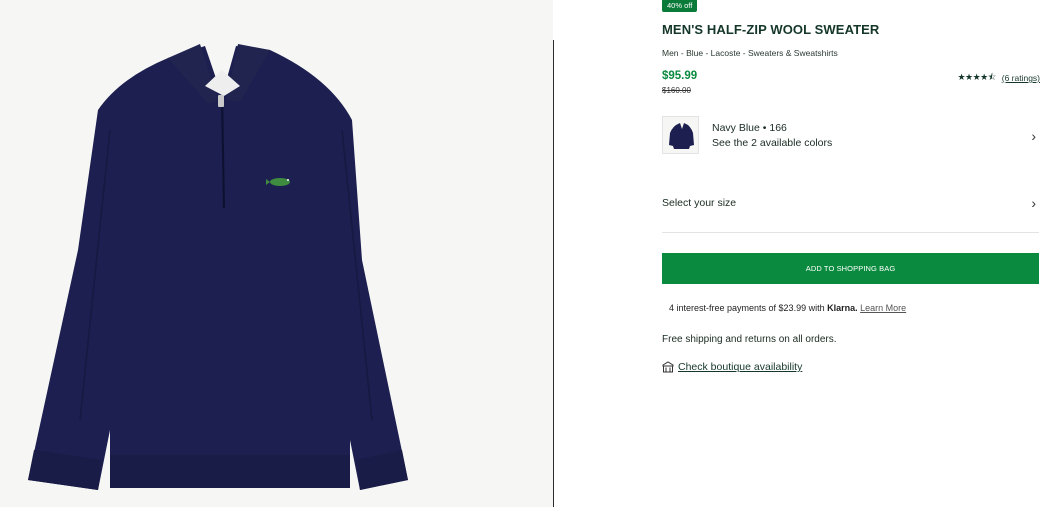 The width and height of the screenshot is (1051, 507). Describe the element at coordinates (849, 204) in the screenshot. I see `size-selector: Select your size ›` at that location.